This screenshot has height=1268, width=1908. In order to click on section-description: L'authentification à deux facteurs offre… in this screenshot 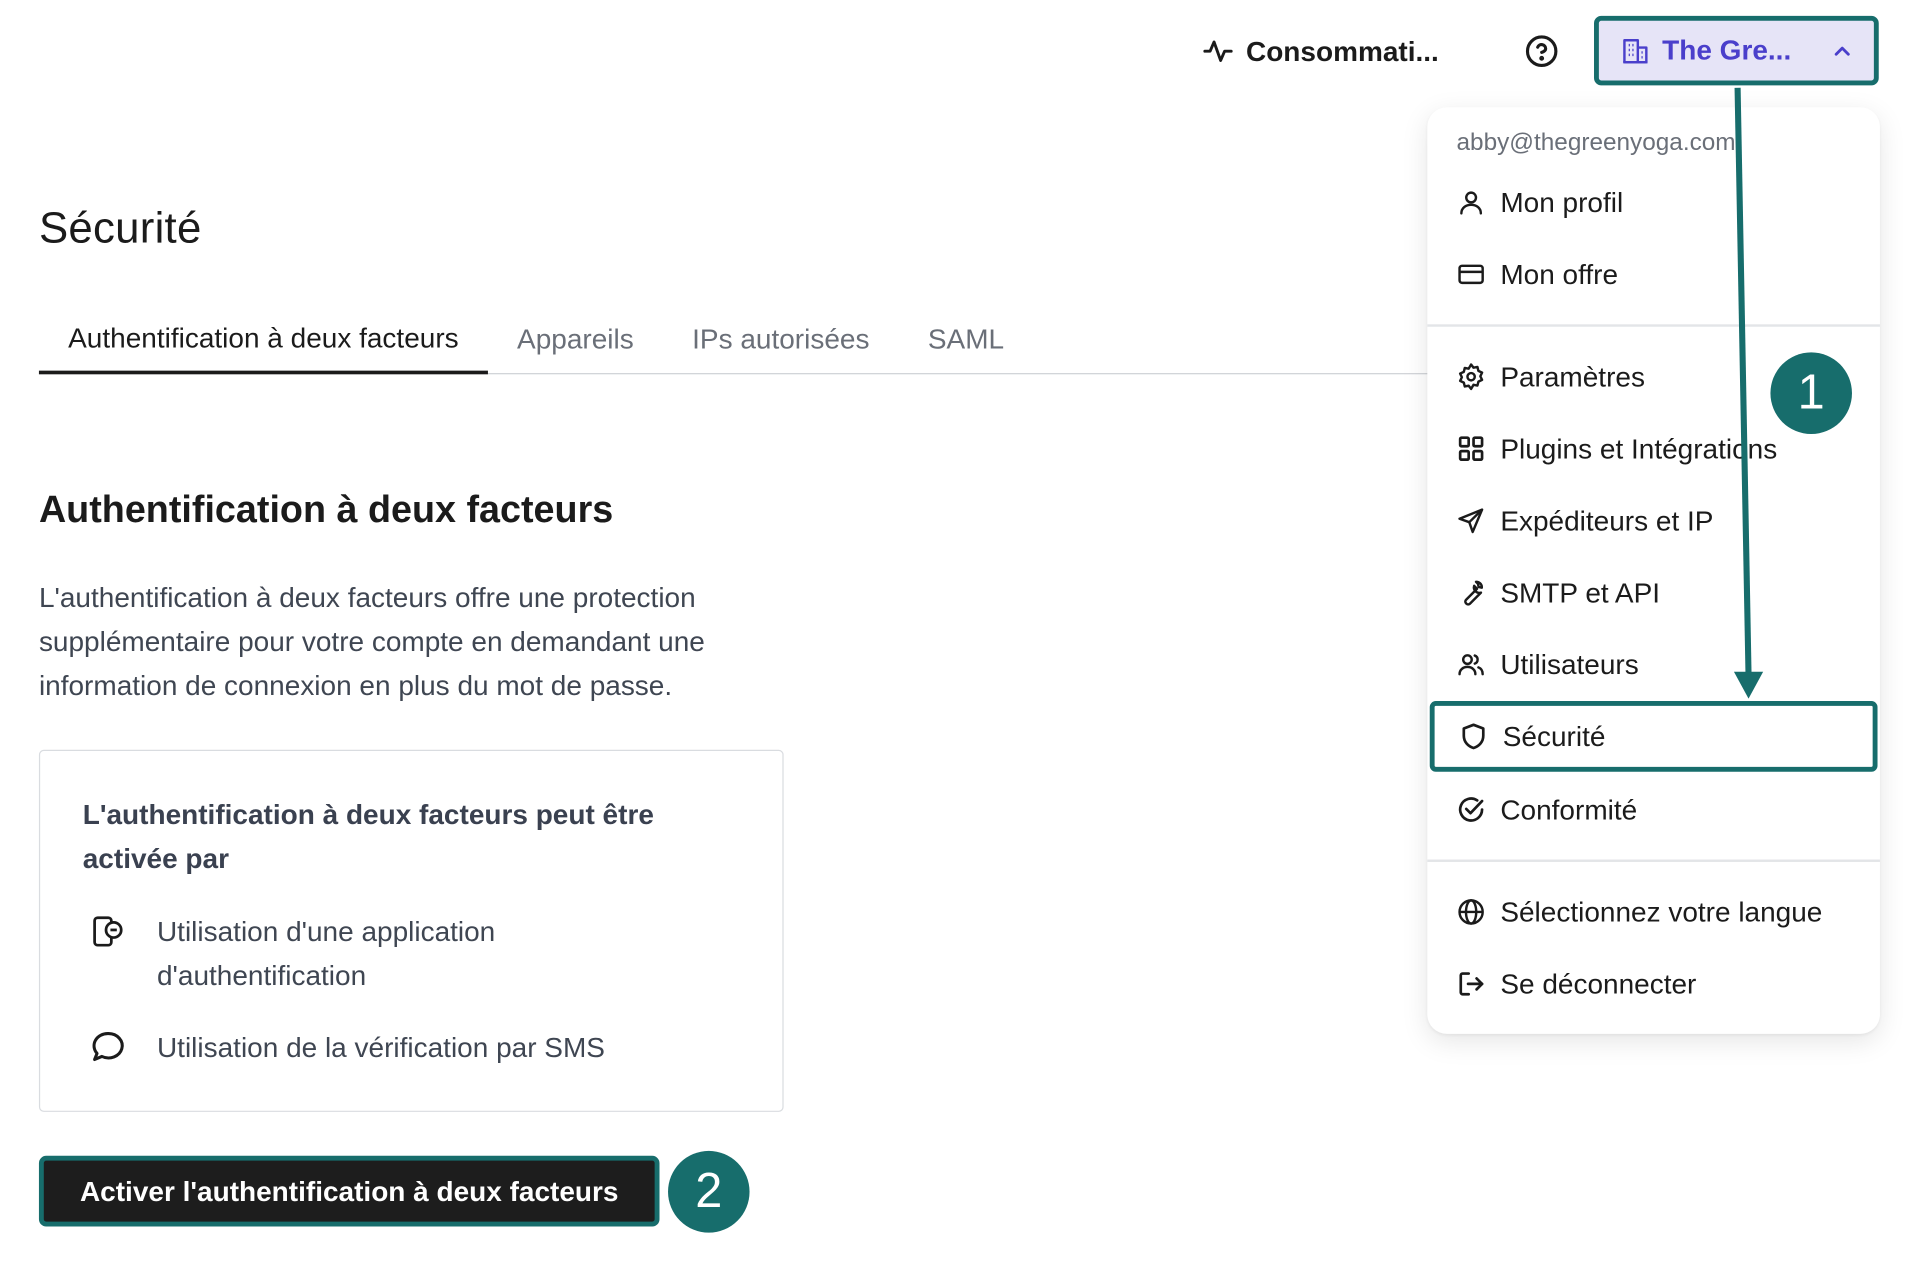, I will do `click(371, 641)`.